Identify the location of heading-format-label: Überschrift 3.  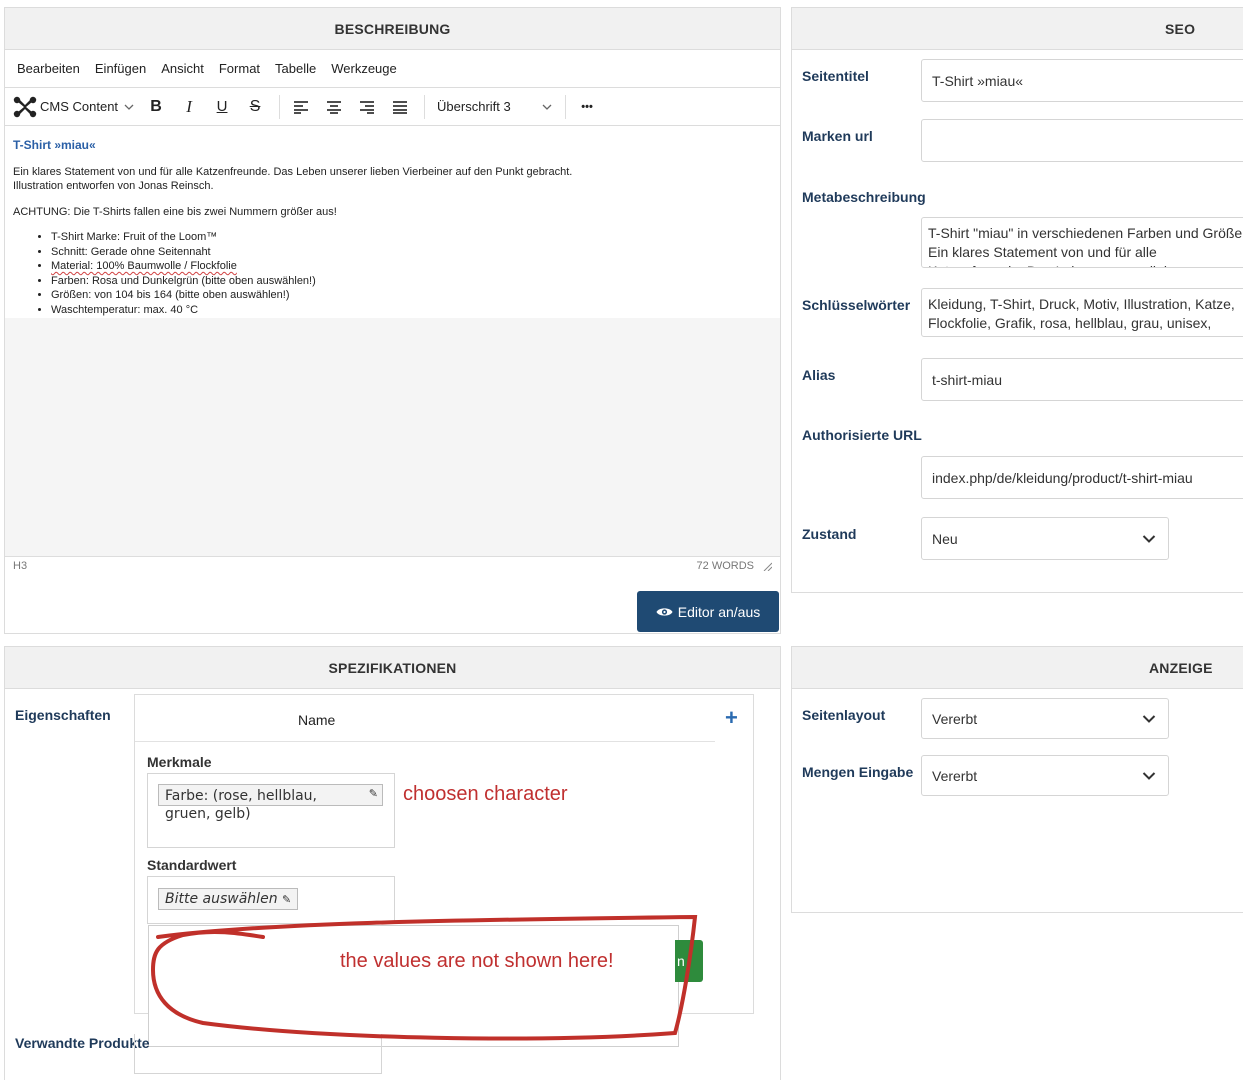
(474, 106).